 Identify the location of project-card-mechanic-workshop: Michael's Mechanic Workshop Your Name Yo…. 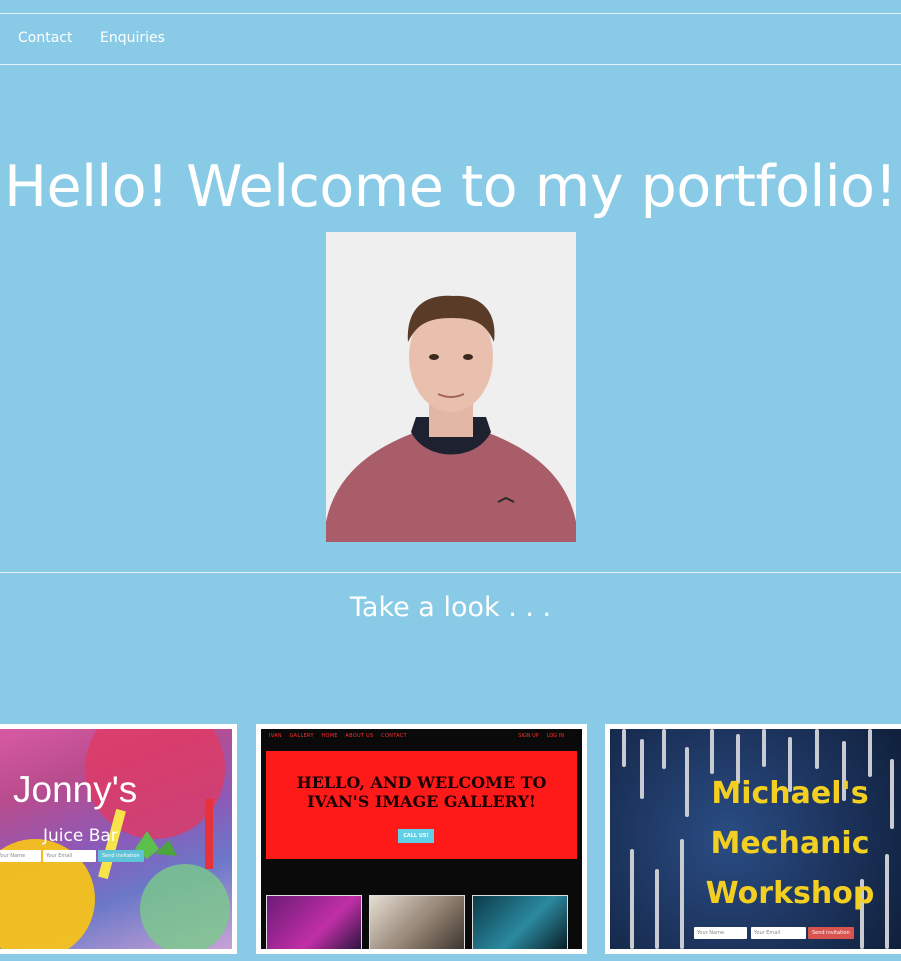
(753, 839).